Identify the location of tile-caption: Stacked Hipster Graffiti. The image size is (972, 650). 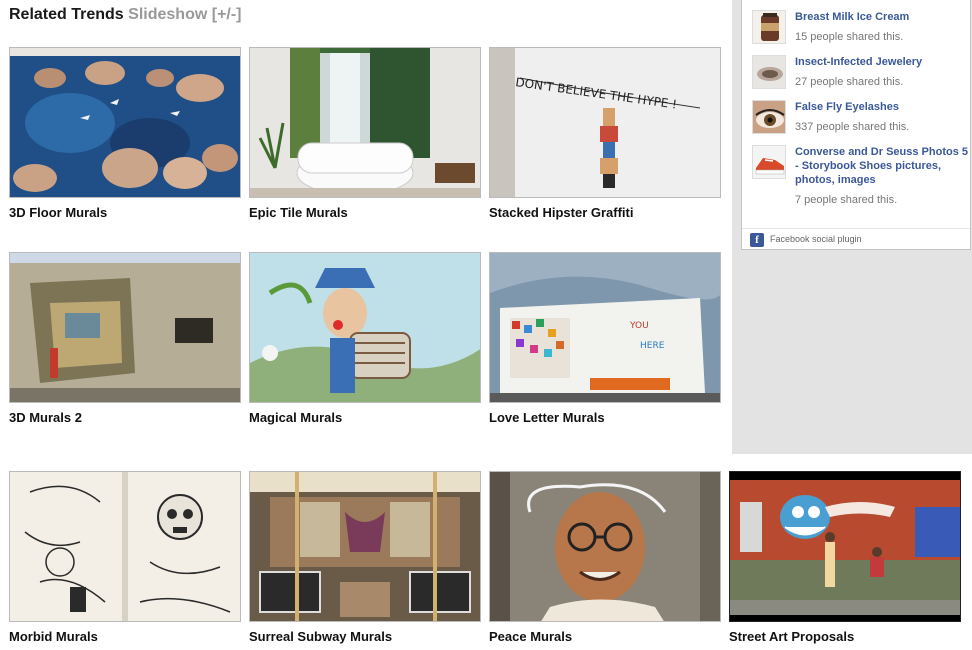
(605, 212).